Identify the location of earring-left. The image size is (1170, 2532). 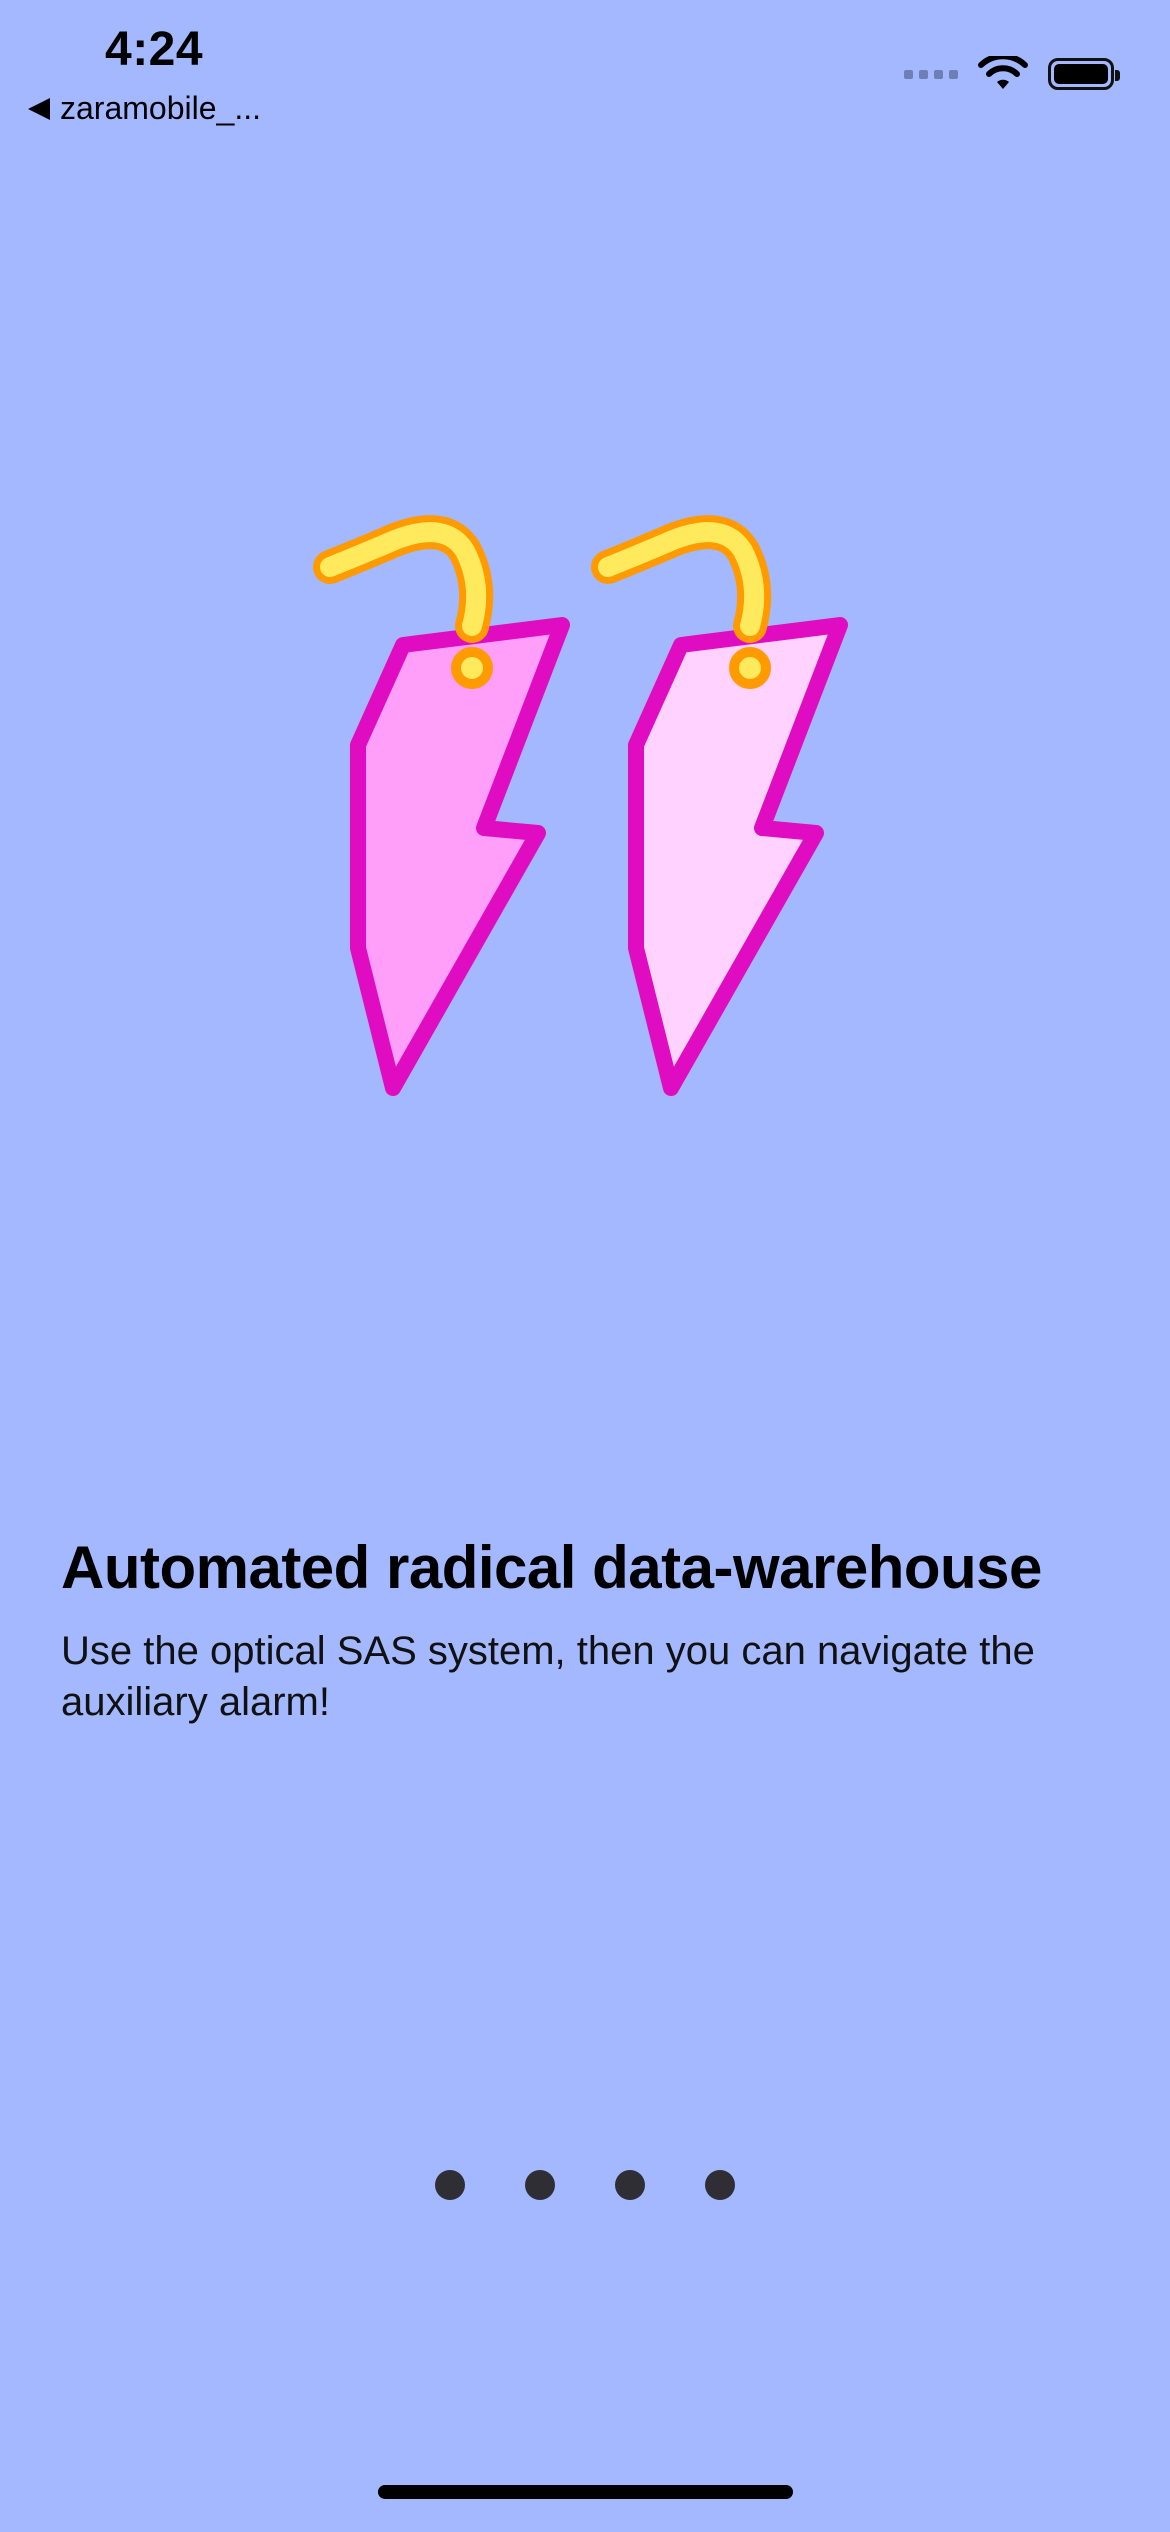
(441, 805).